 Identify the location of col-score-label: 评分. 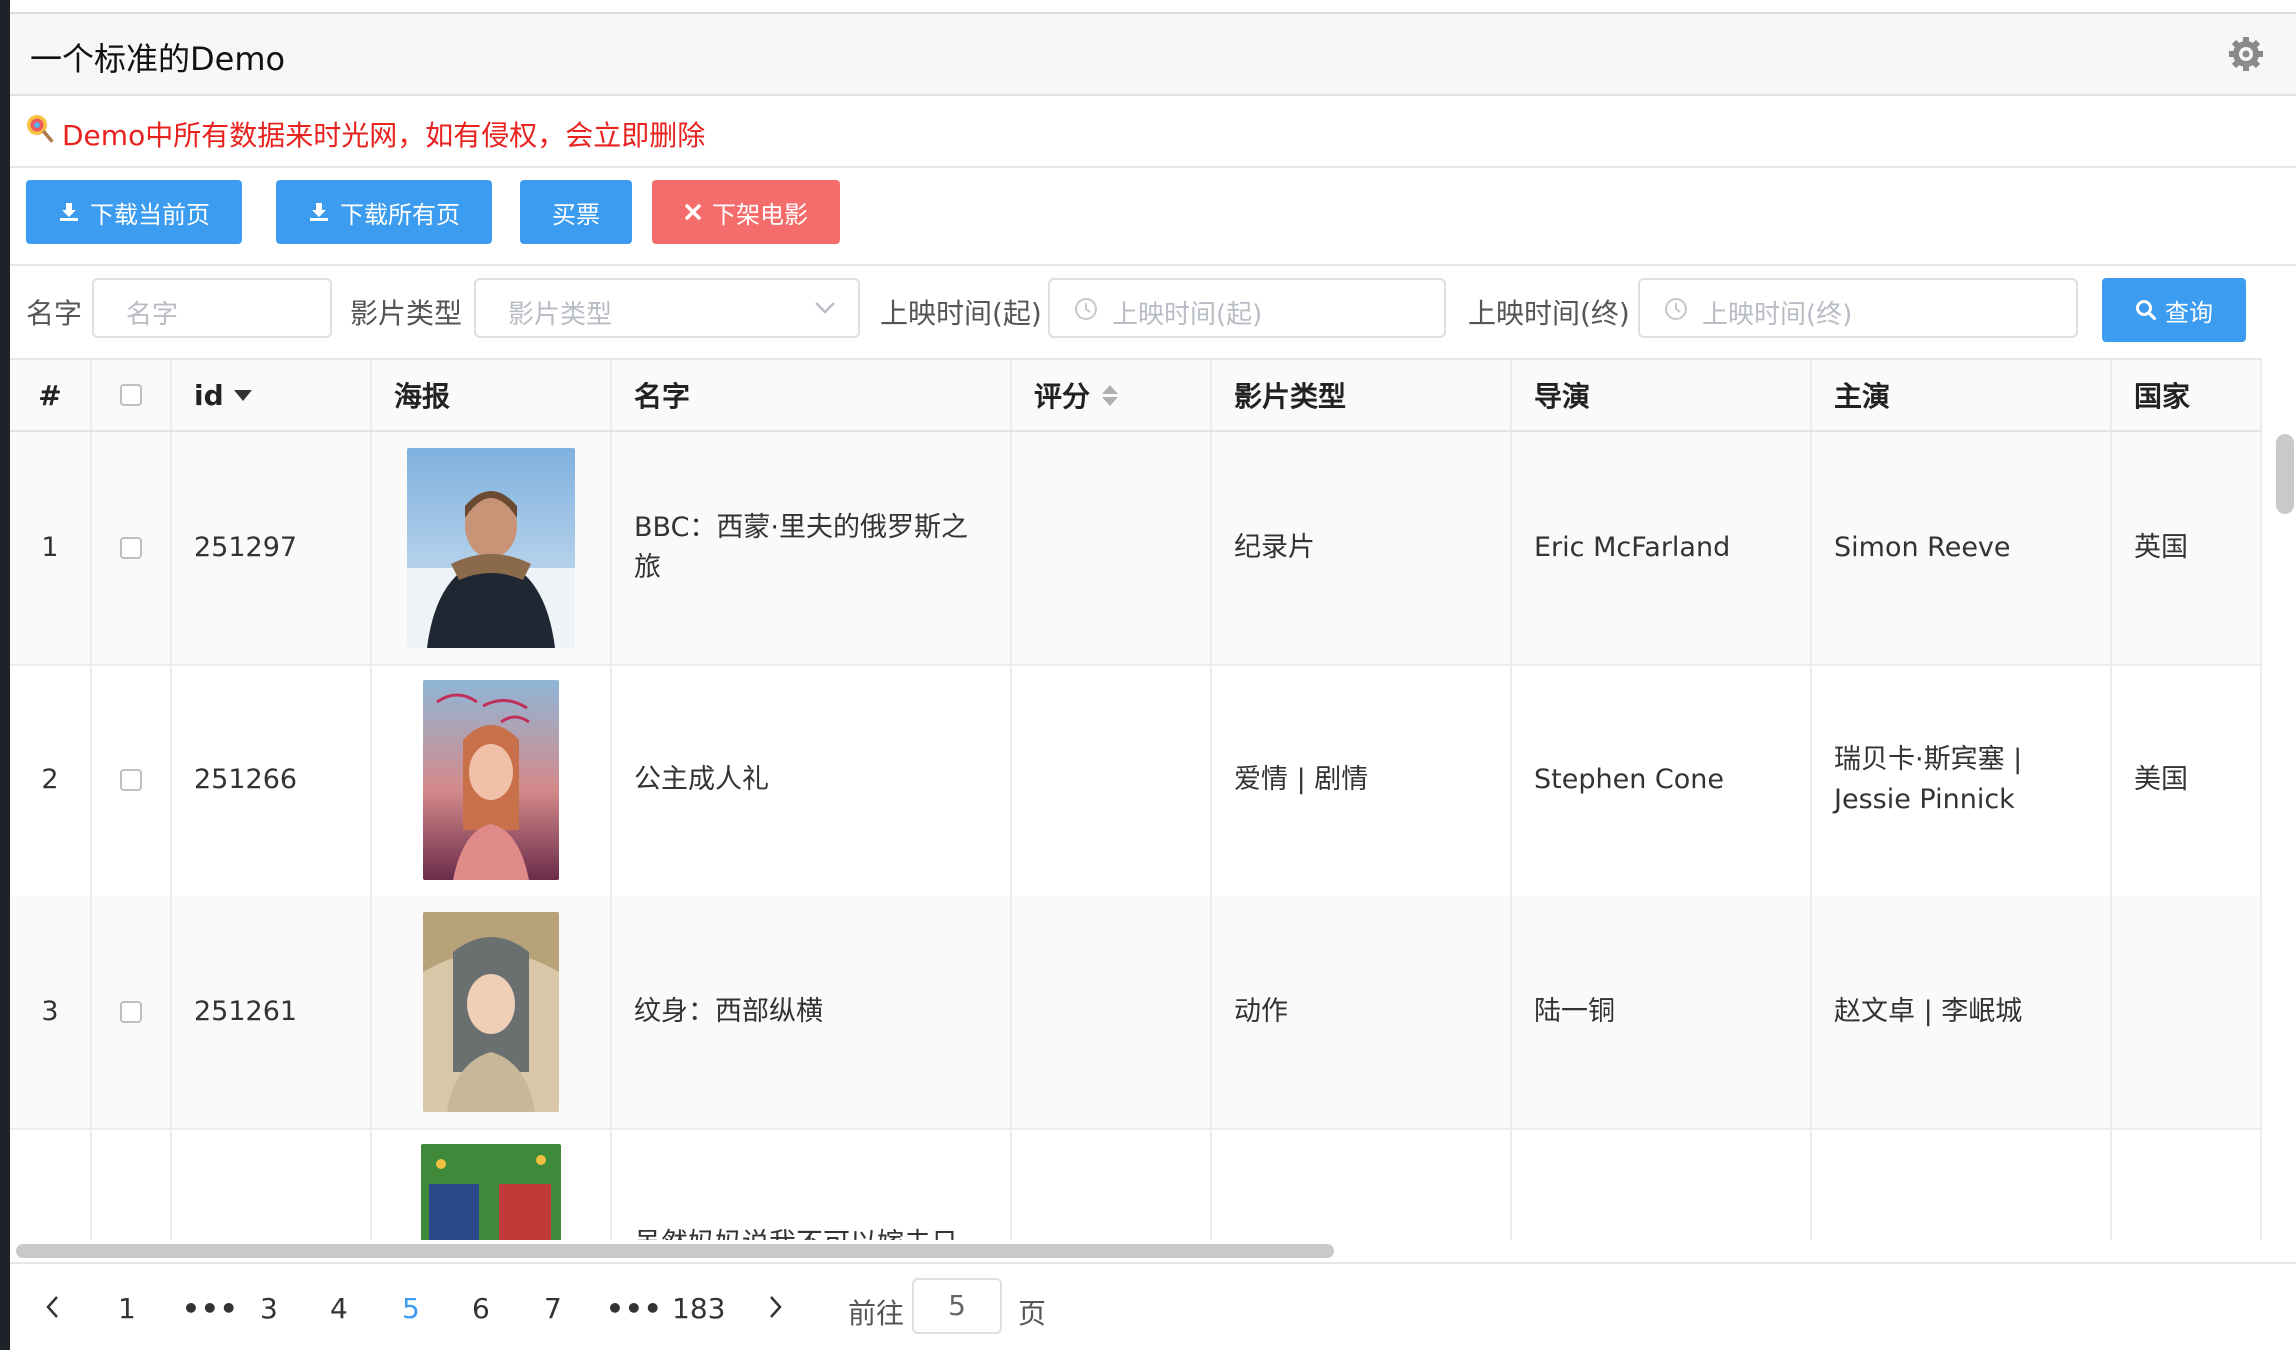
(1062, 396).